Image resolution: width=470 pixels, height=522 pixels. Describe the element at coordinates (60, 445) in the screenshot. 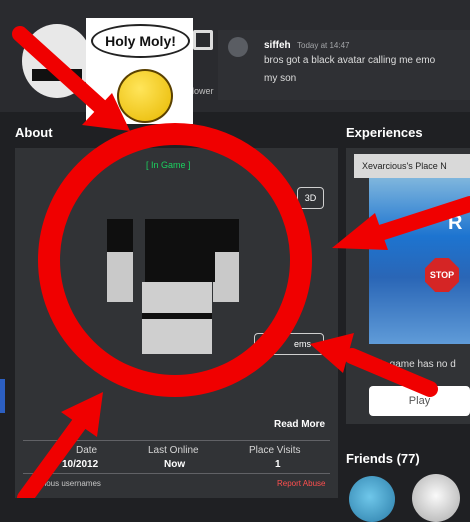

I see `red-arrow-bottom-left` at that location.